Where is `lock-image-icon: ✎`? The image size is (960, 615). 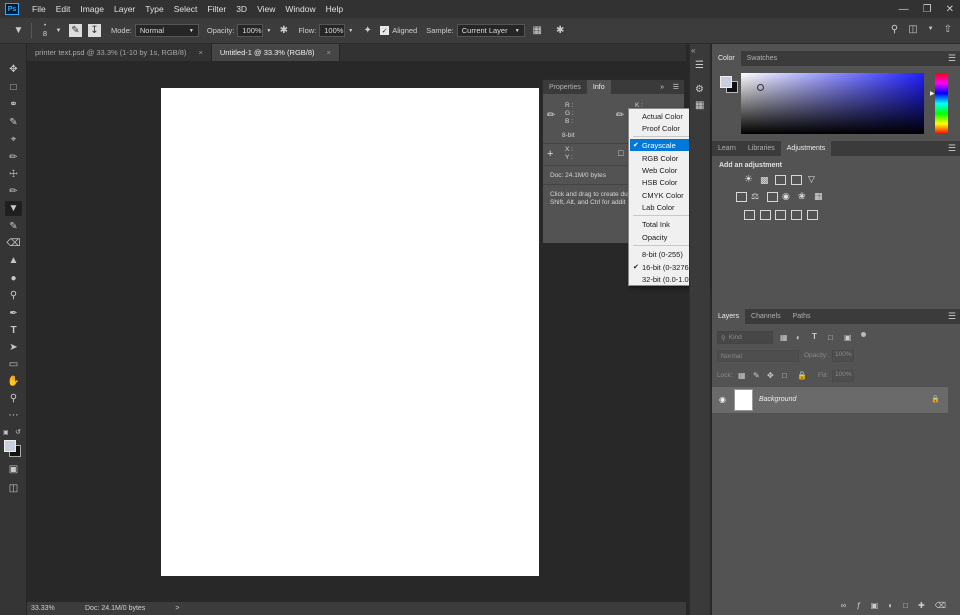 lock-image-icon: ✎ is located at coordinates (756, 375).